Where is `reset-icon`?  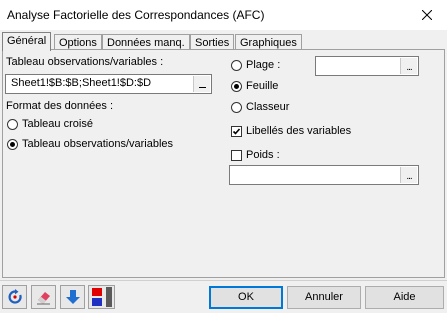
reset-icon is located at coordinates (15, 296).